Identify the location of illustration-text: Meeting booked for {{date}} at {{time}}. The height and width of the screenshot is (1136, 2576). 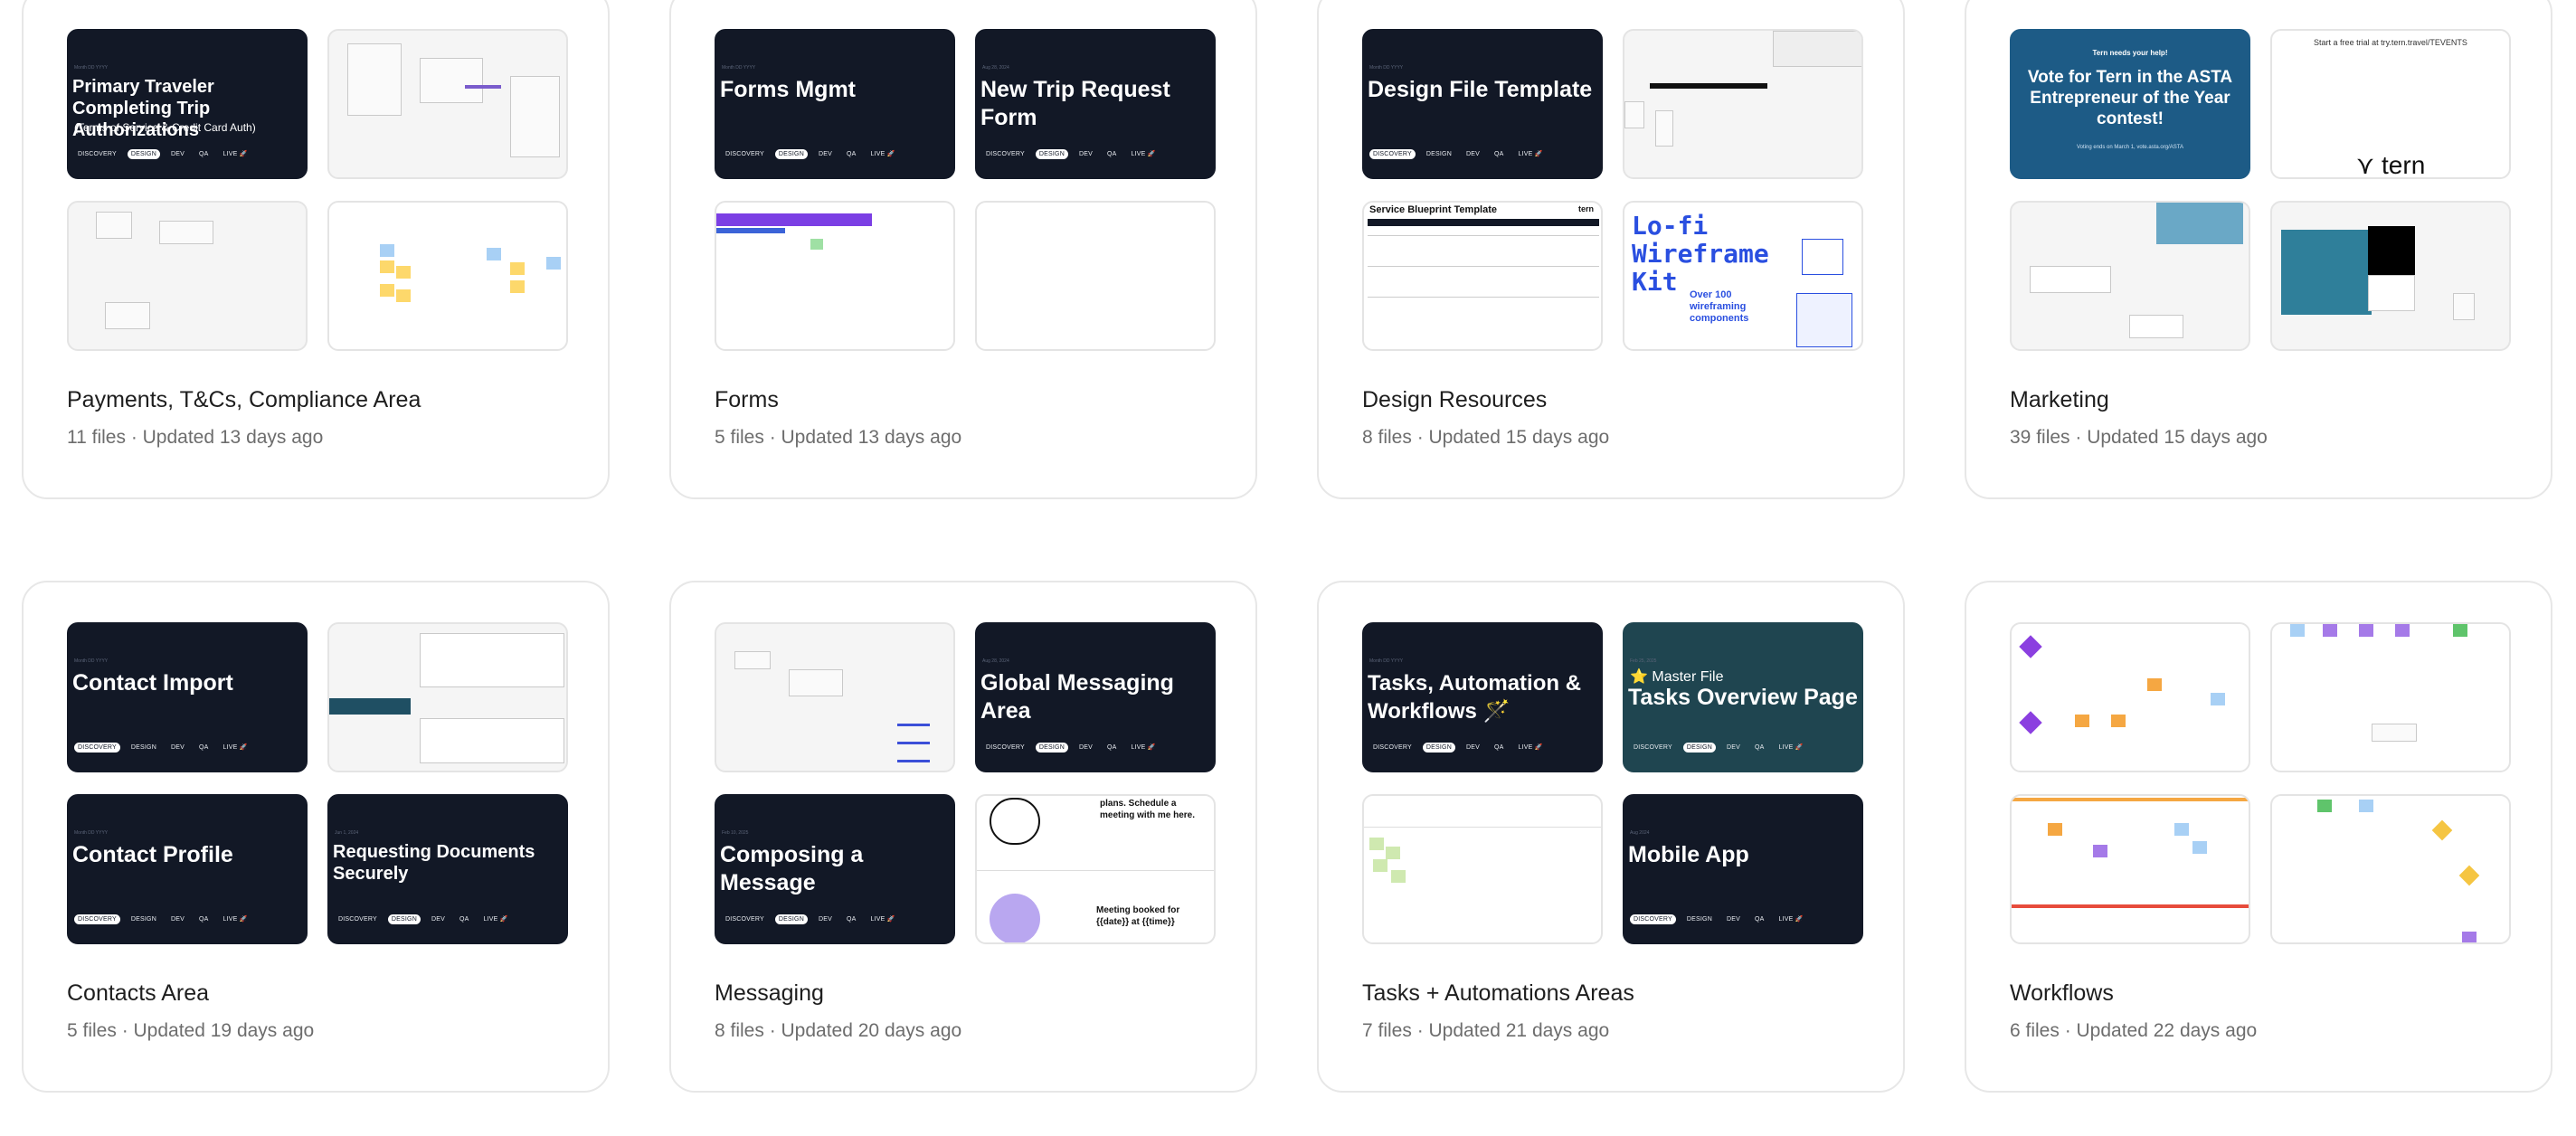
(1138, 916).